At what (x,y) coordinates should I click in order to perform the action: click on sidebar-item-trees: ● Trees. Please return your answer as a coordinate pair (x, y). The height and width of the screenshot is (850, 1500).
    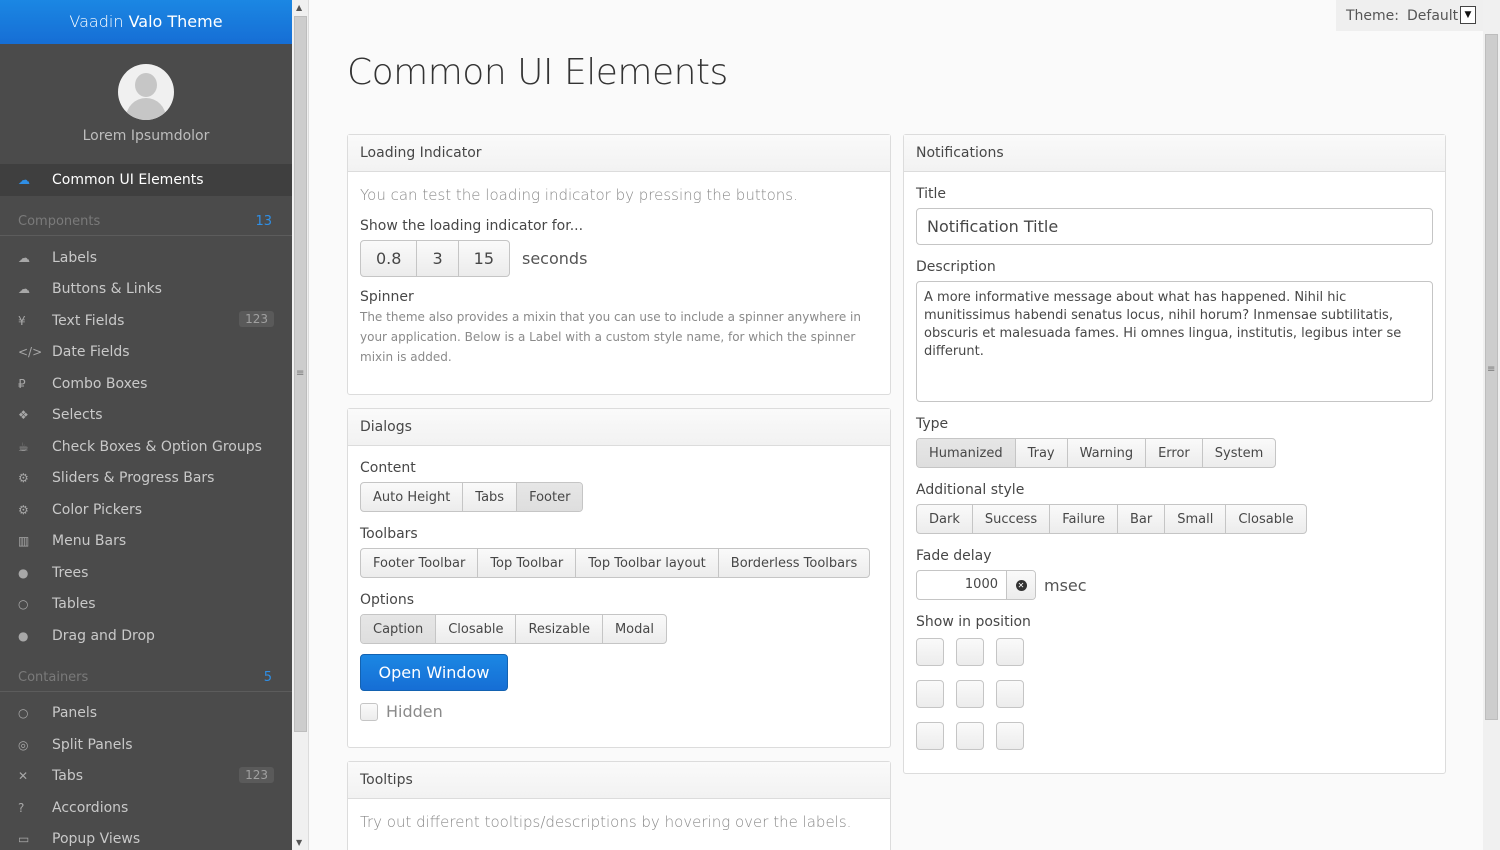
    Looking at the image, I should click on (146, 573).